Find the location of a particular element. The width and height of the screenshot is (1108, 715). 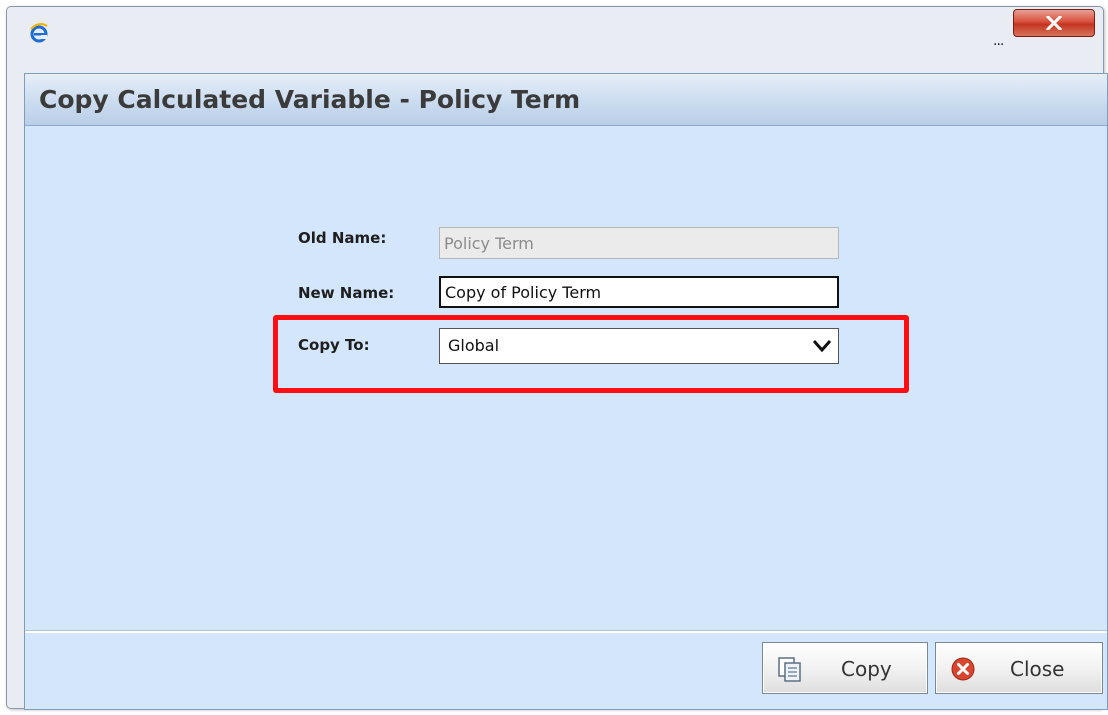

copy-to-selected-value: Global is located at coordinates (474, 345).